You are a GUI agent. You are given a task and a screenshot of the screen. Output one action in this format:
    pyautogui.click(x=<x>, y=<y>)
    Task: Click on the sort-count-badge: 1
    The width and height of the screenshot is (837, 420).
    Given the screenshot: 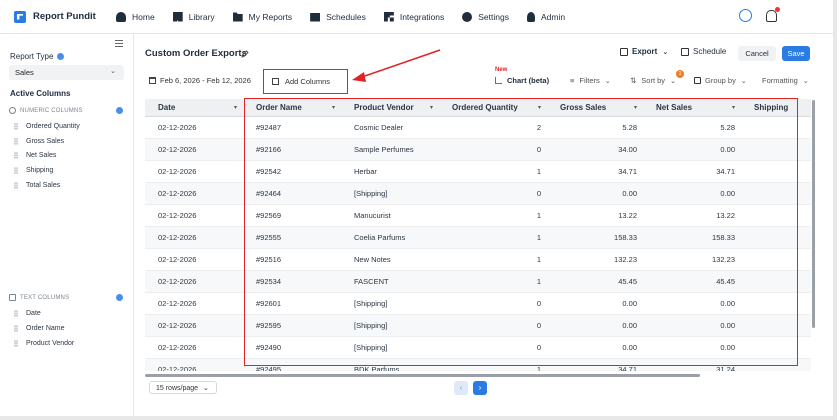 What is the action you would take?
    pyautogui.click(x=680, y=74)
    